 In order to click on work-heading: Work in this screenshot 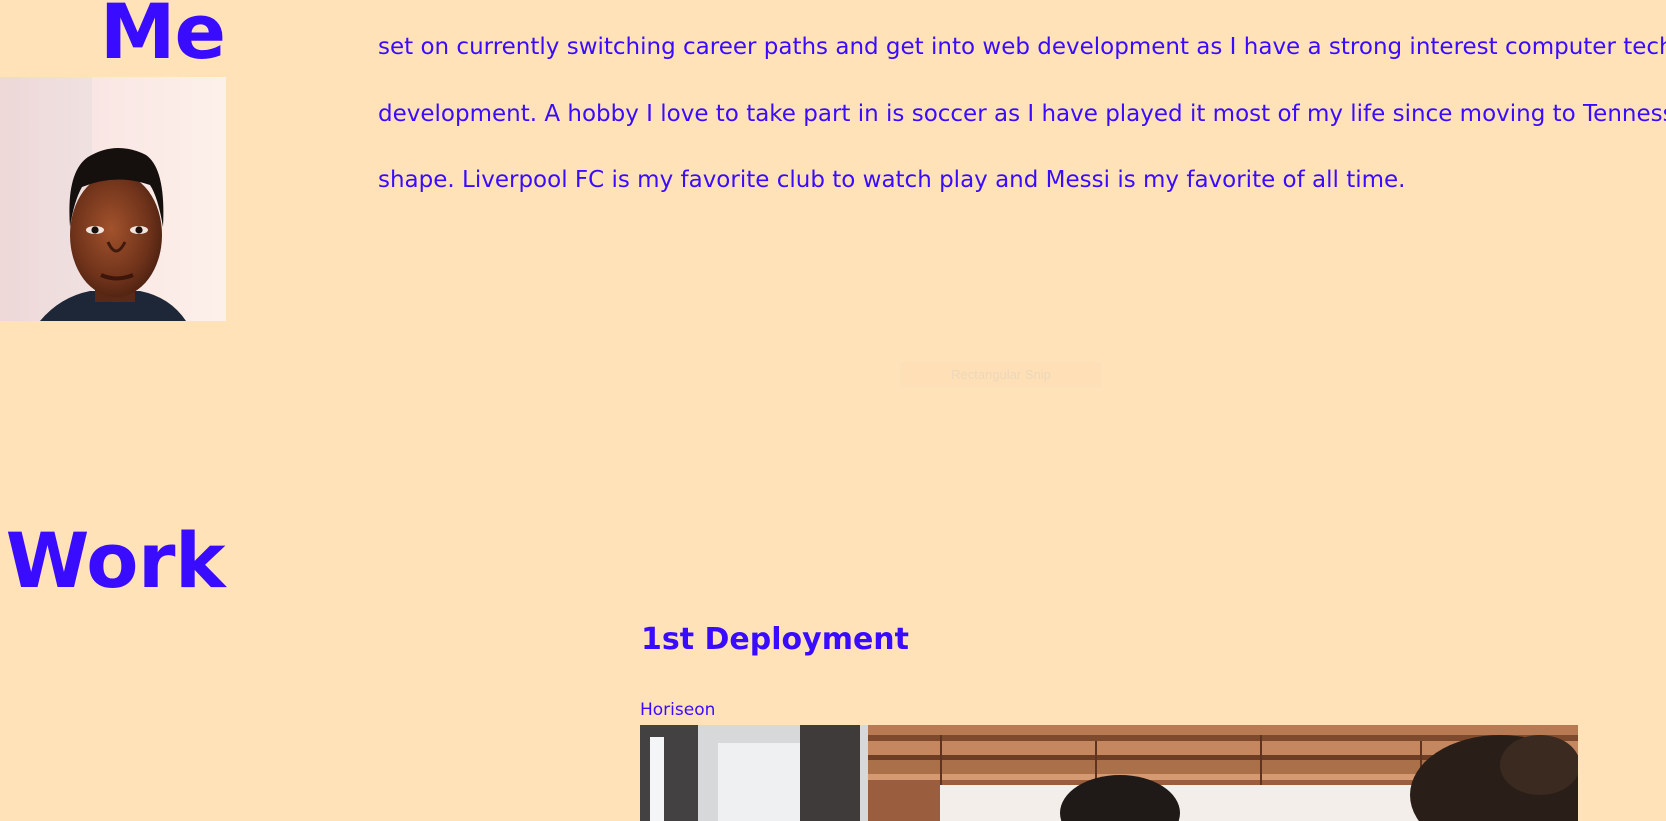, I will do `click(115, 560)`.